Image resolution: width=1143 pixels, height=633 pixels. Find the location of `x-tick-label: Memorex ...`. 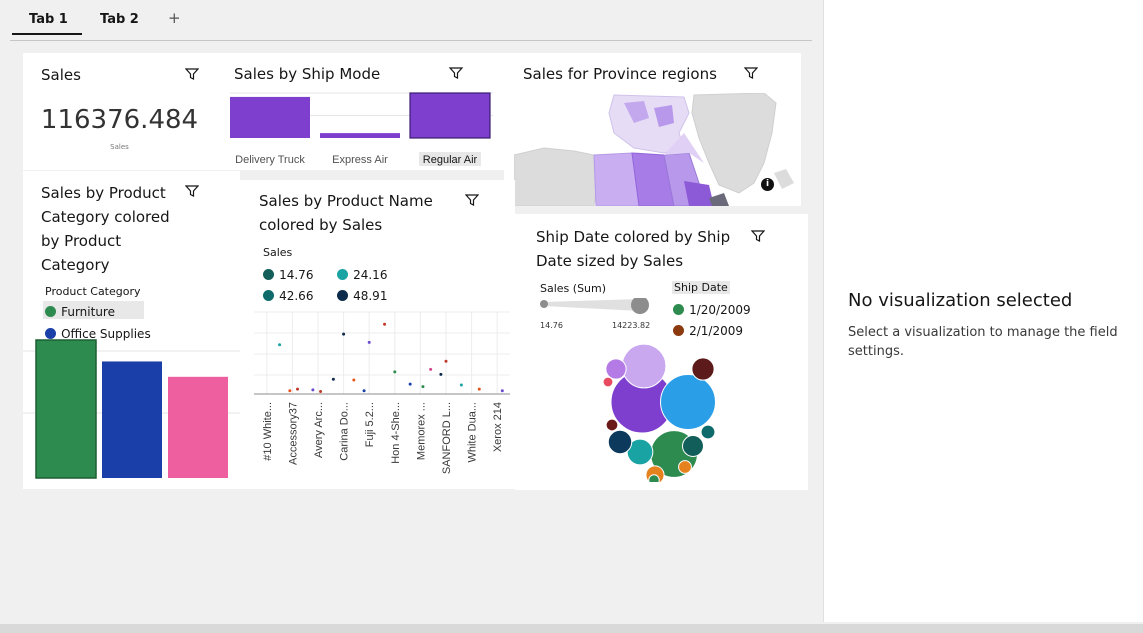

x-tick-label: Memorex ... is located at coordinates (421, 431).